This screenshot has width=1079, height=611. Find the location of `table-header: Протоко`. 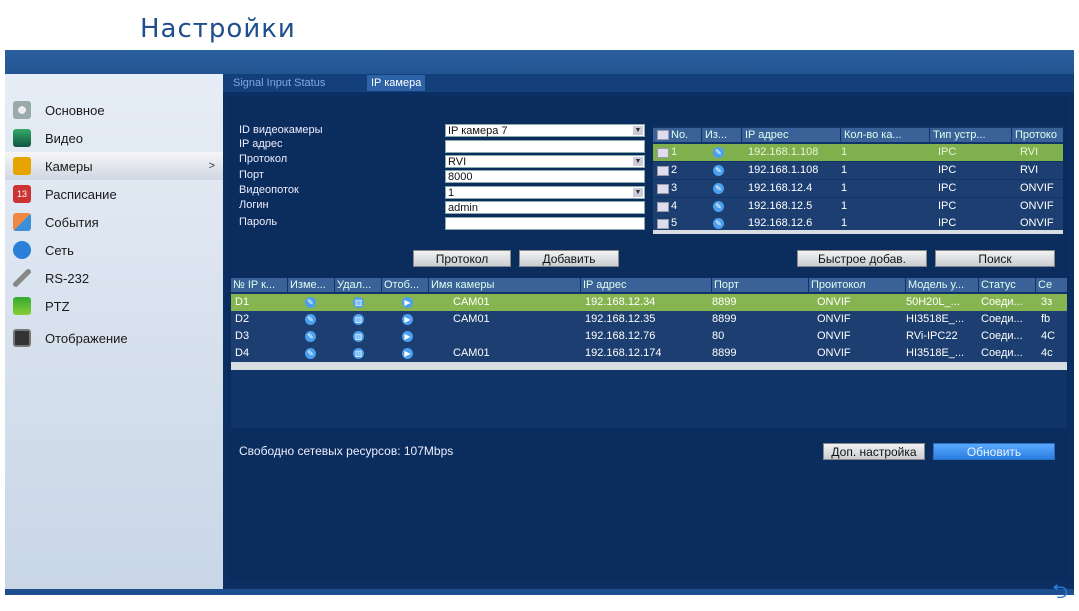

table-header: Протоко is located at coordinates (1037, 135).